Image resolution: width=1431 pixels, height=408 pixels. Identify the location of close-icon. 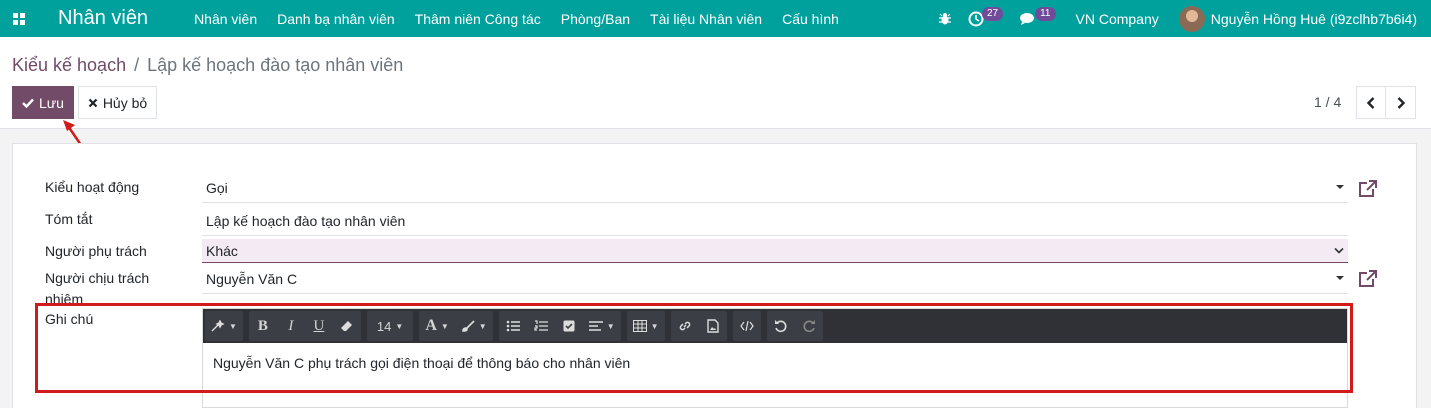
(93, 102).